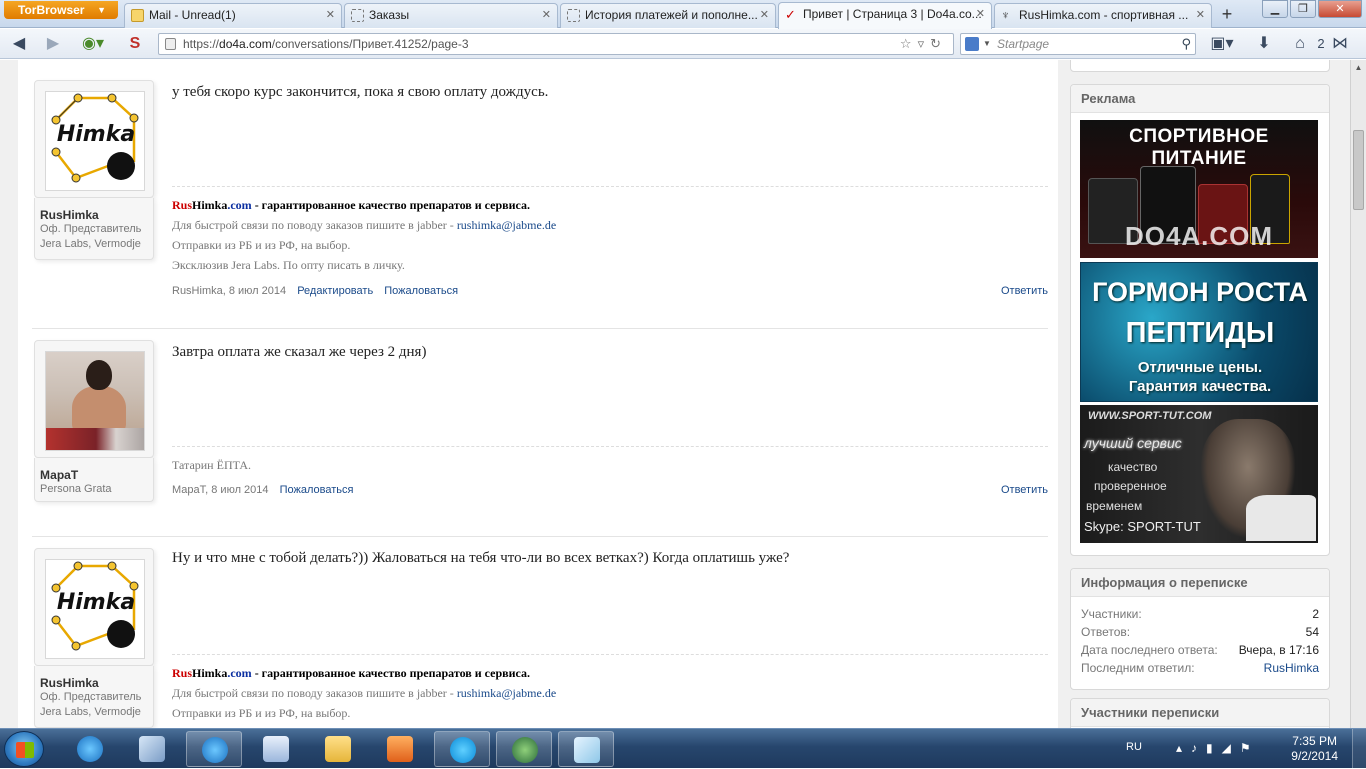 The width and height of the screenshot is (1366, 769). What do you see at coordinates (1200, 583) in the screenshot?
I see `info-heading: Информация о переписке` at bounding box center [1200, 583].